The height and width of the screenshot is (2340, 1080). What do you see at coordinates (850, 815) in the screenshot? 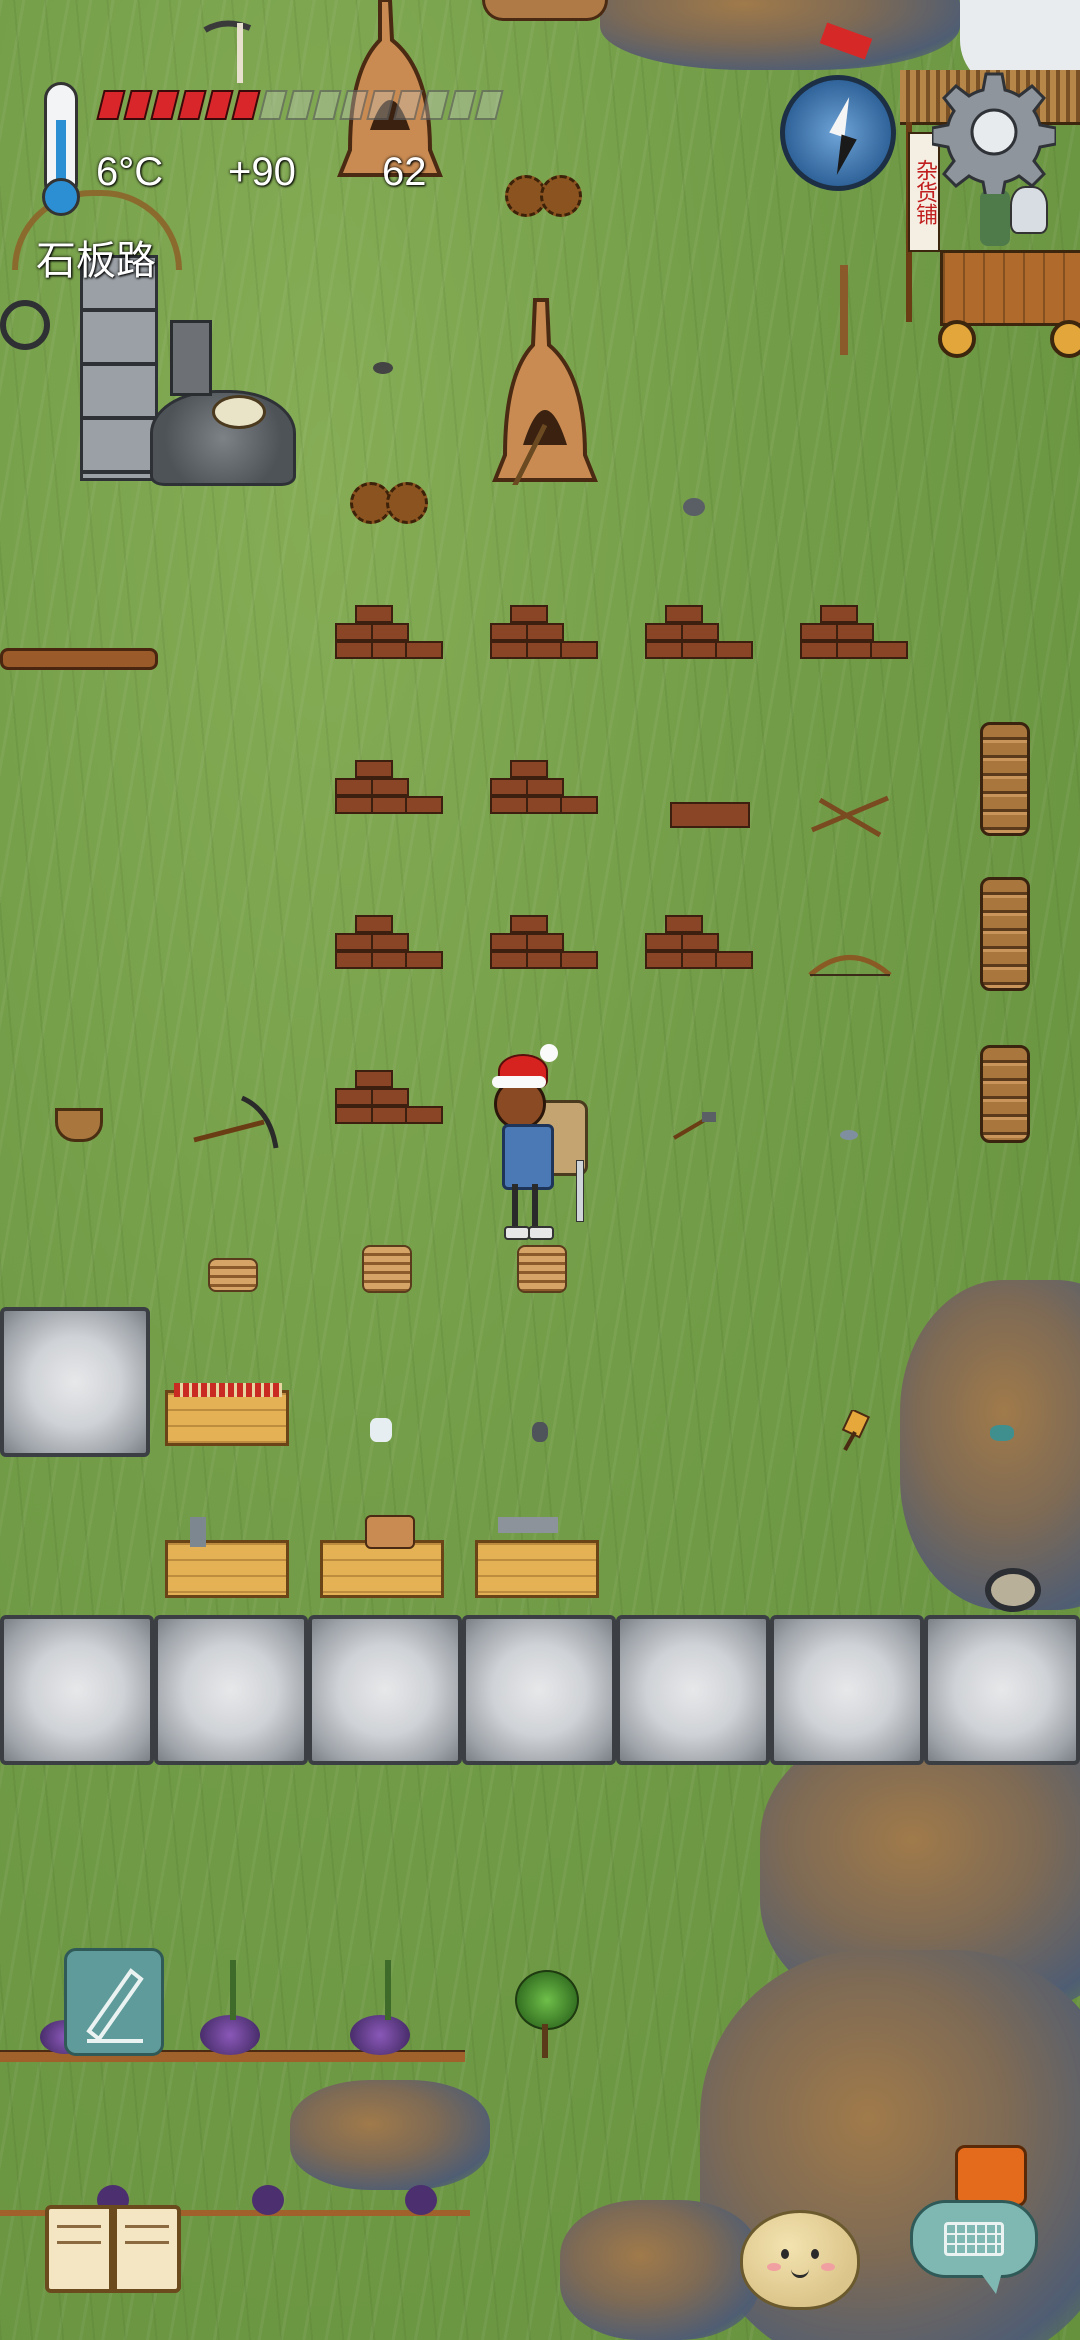
I see `crossed-sticks` at bounding box center [850, 815].